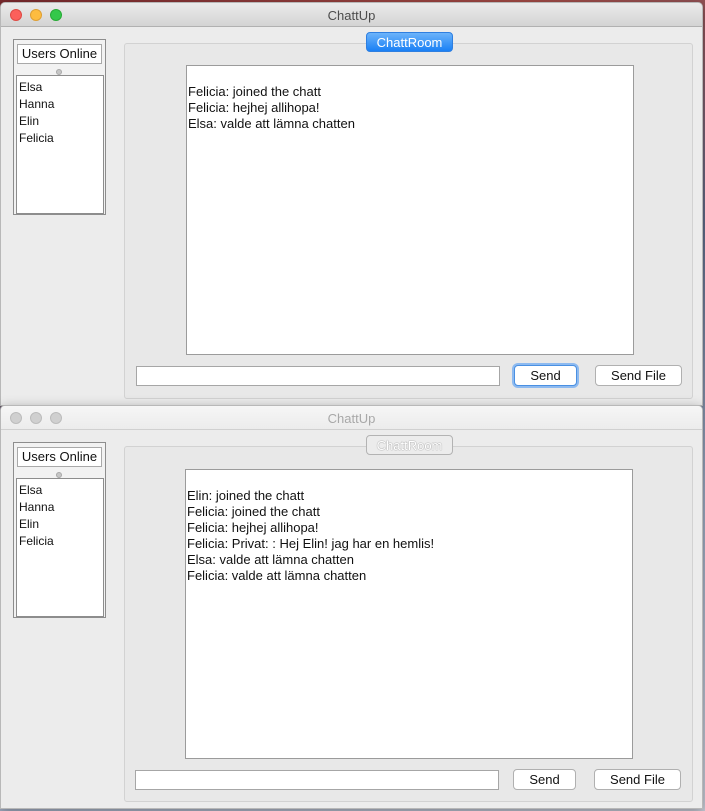  Describe the element at coordinates (277, 575) in the screenshot. I see `chat-message: Felicia: valde att lämna chatten` at that location.